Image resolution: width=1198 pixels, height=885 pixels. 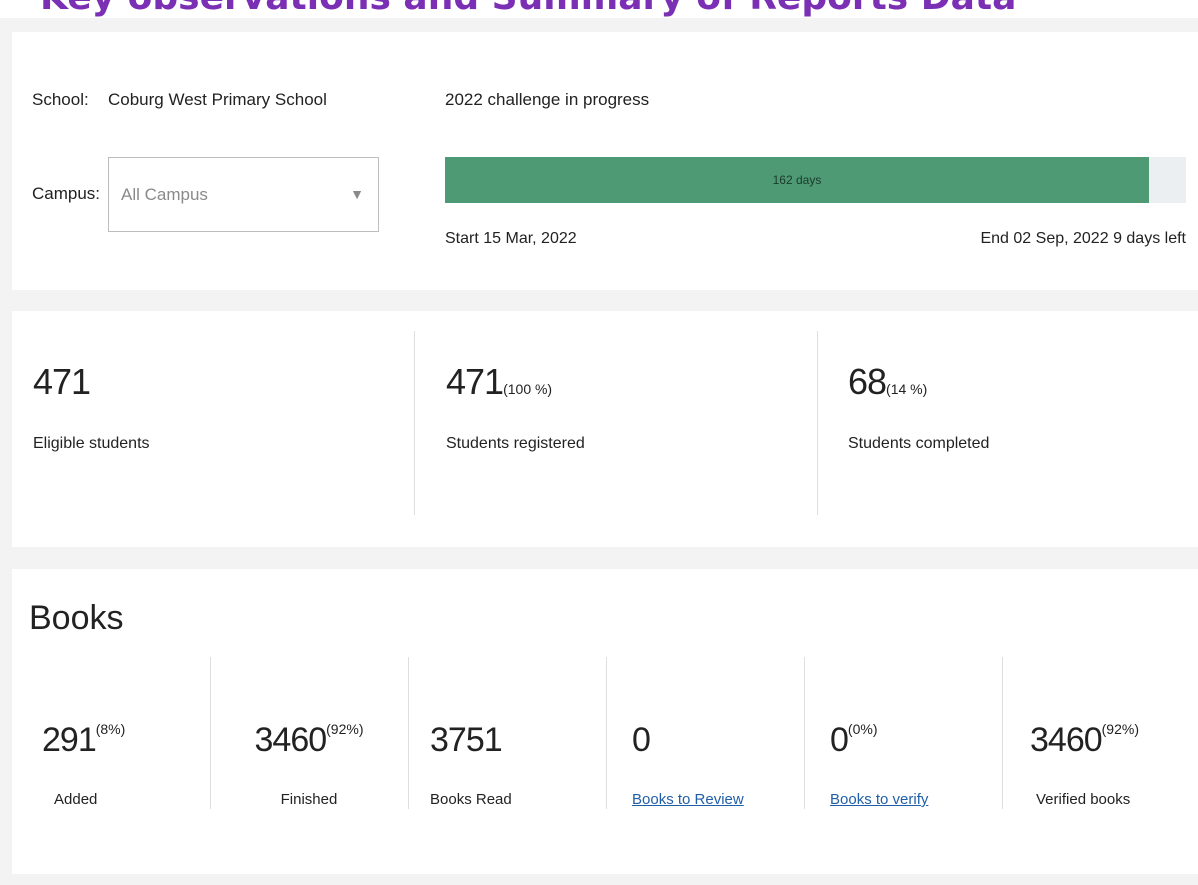 I want to click on campus-label: Campus:, so click(x=66, y=193).